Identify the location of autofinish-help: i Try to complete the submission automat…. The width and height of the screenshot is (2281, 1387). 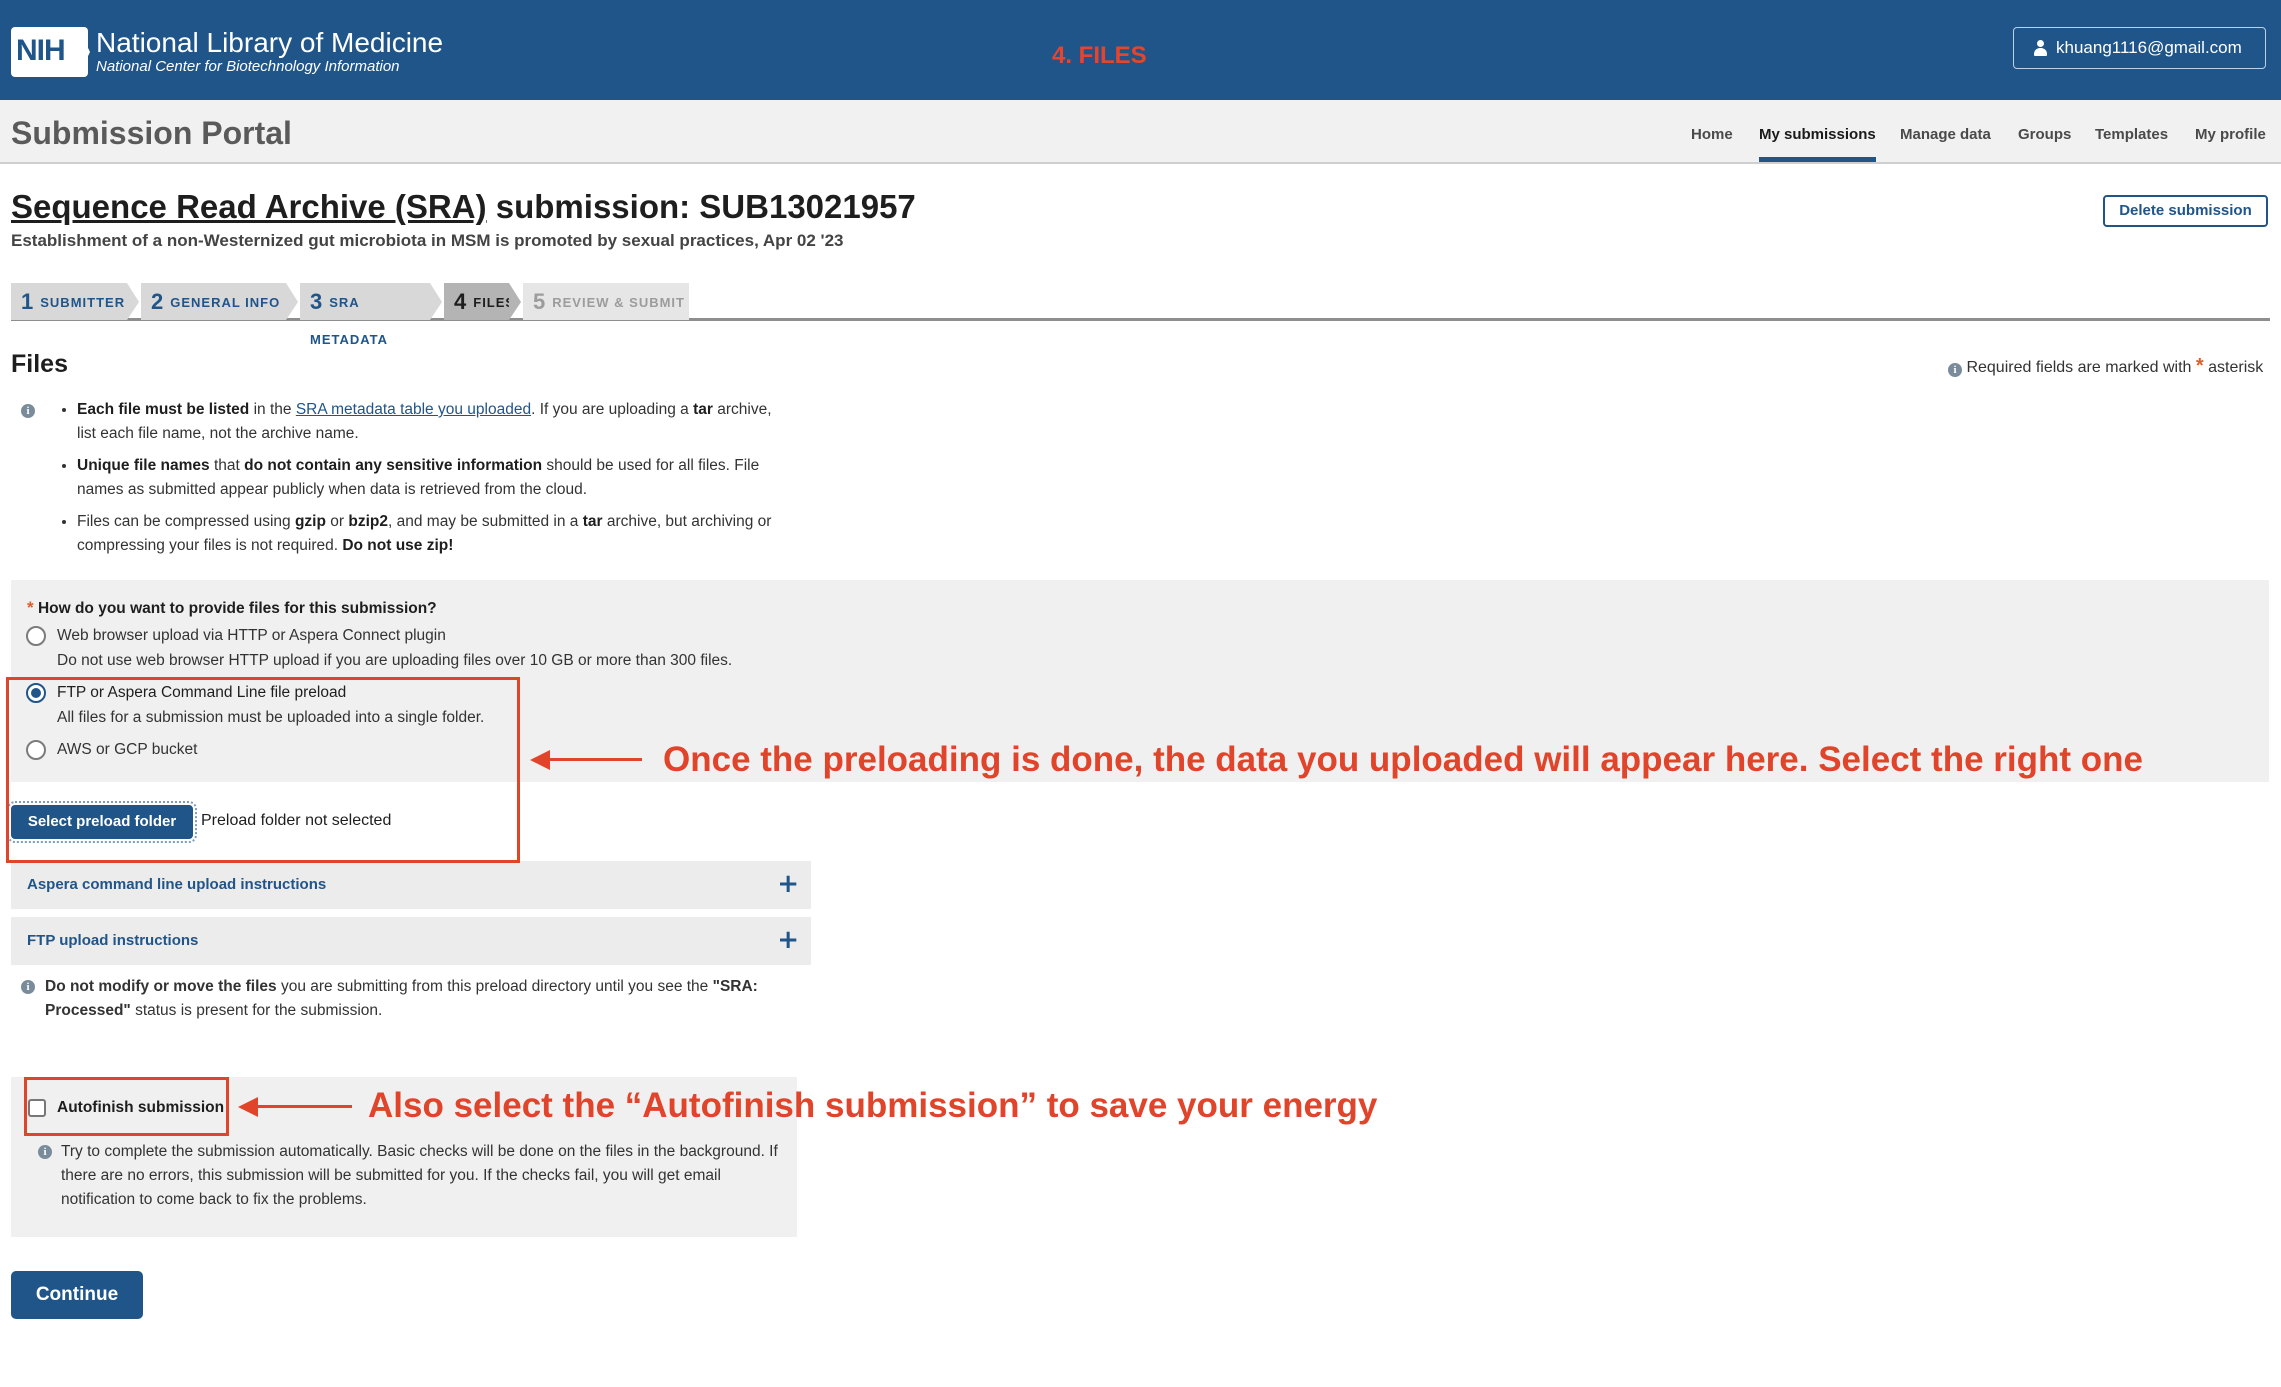
(412, 1176).